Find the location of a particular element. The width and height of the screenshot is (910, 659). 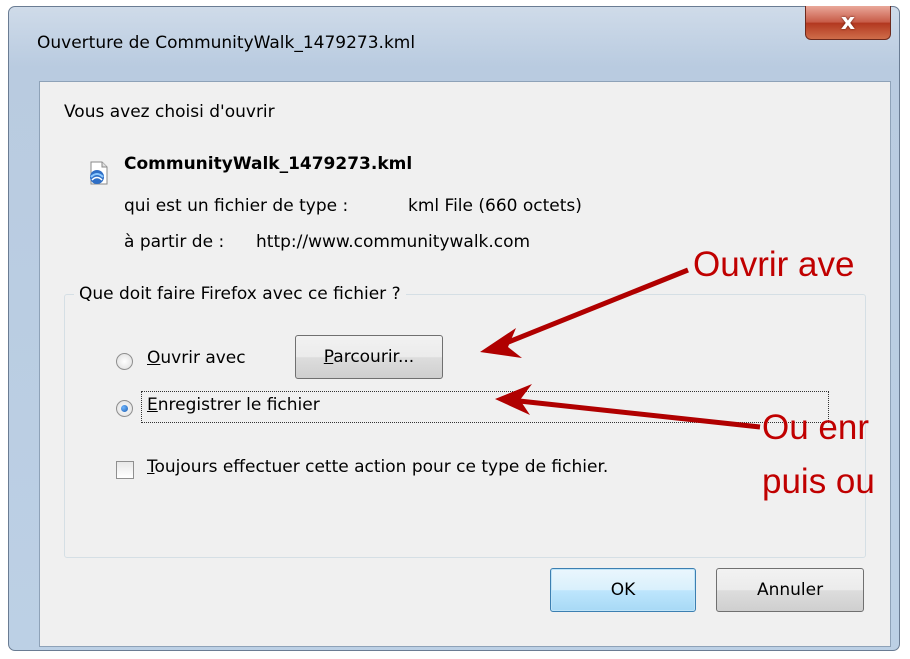

annotation-open-with: Ouvrir ave is located at coordinates (774, 264).